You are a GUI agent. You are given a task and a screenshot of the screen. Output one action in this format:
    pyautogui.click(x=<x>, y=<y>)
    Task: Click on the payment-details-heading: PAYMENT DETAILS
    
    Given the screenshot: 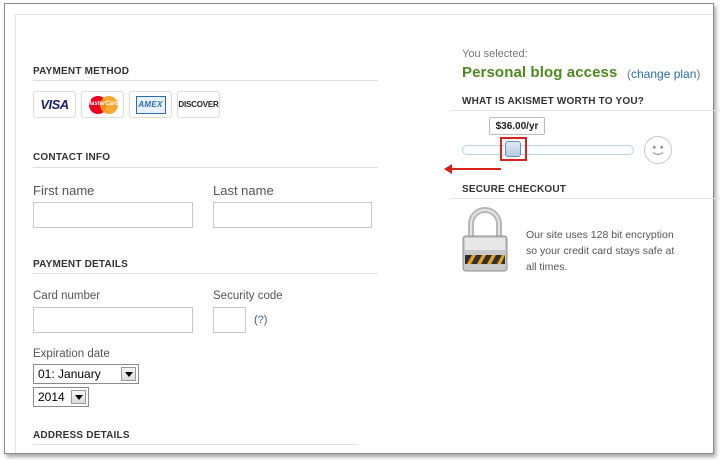 What is the action you would take?
    pyautogui.click(x=81, y=264)
    